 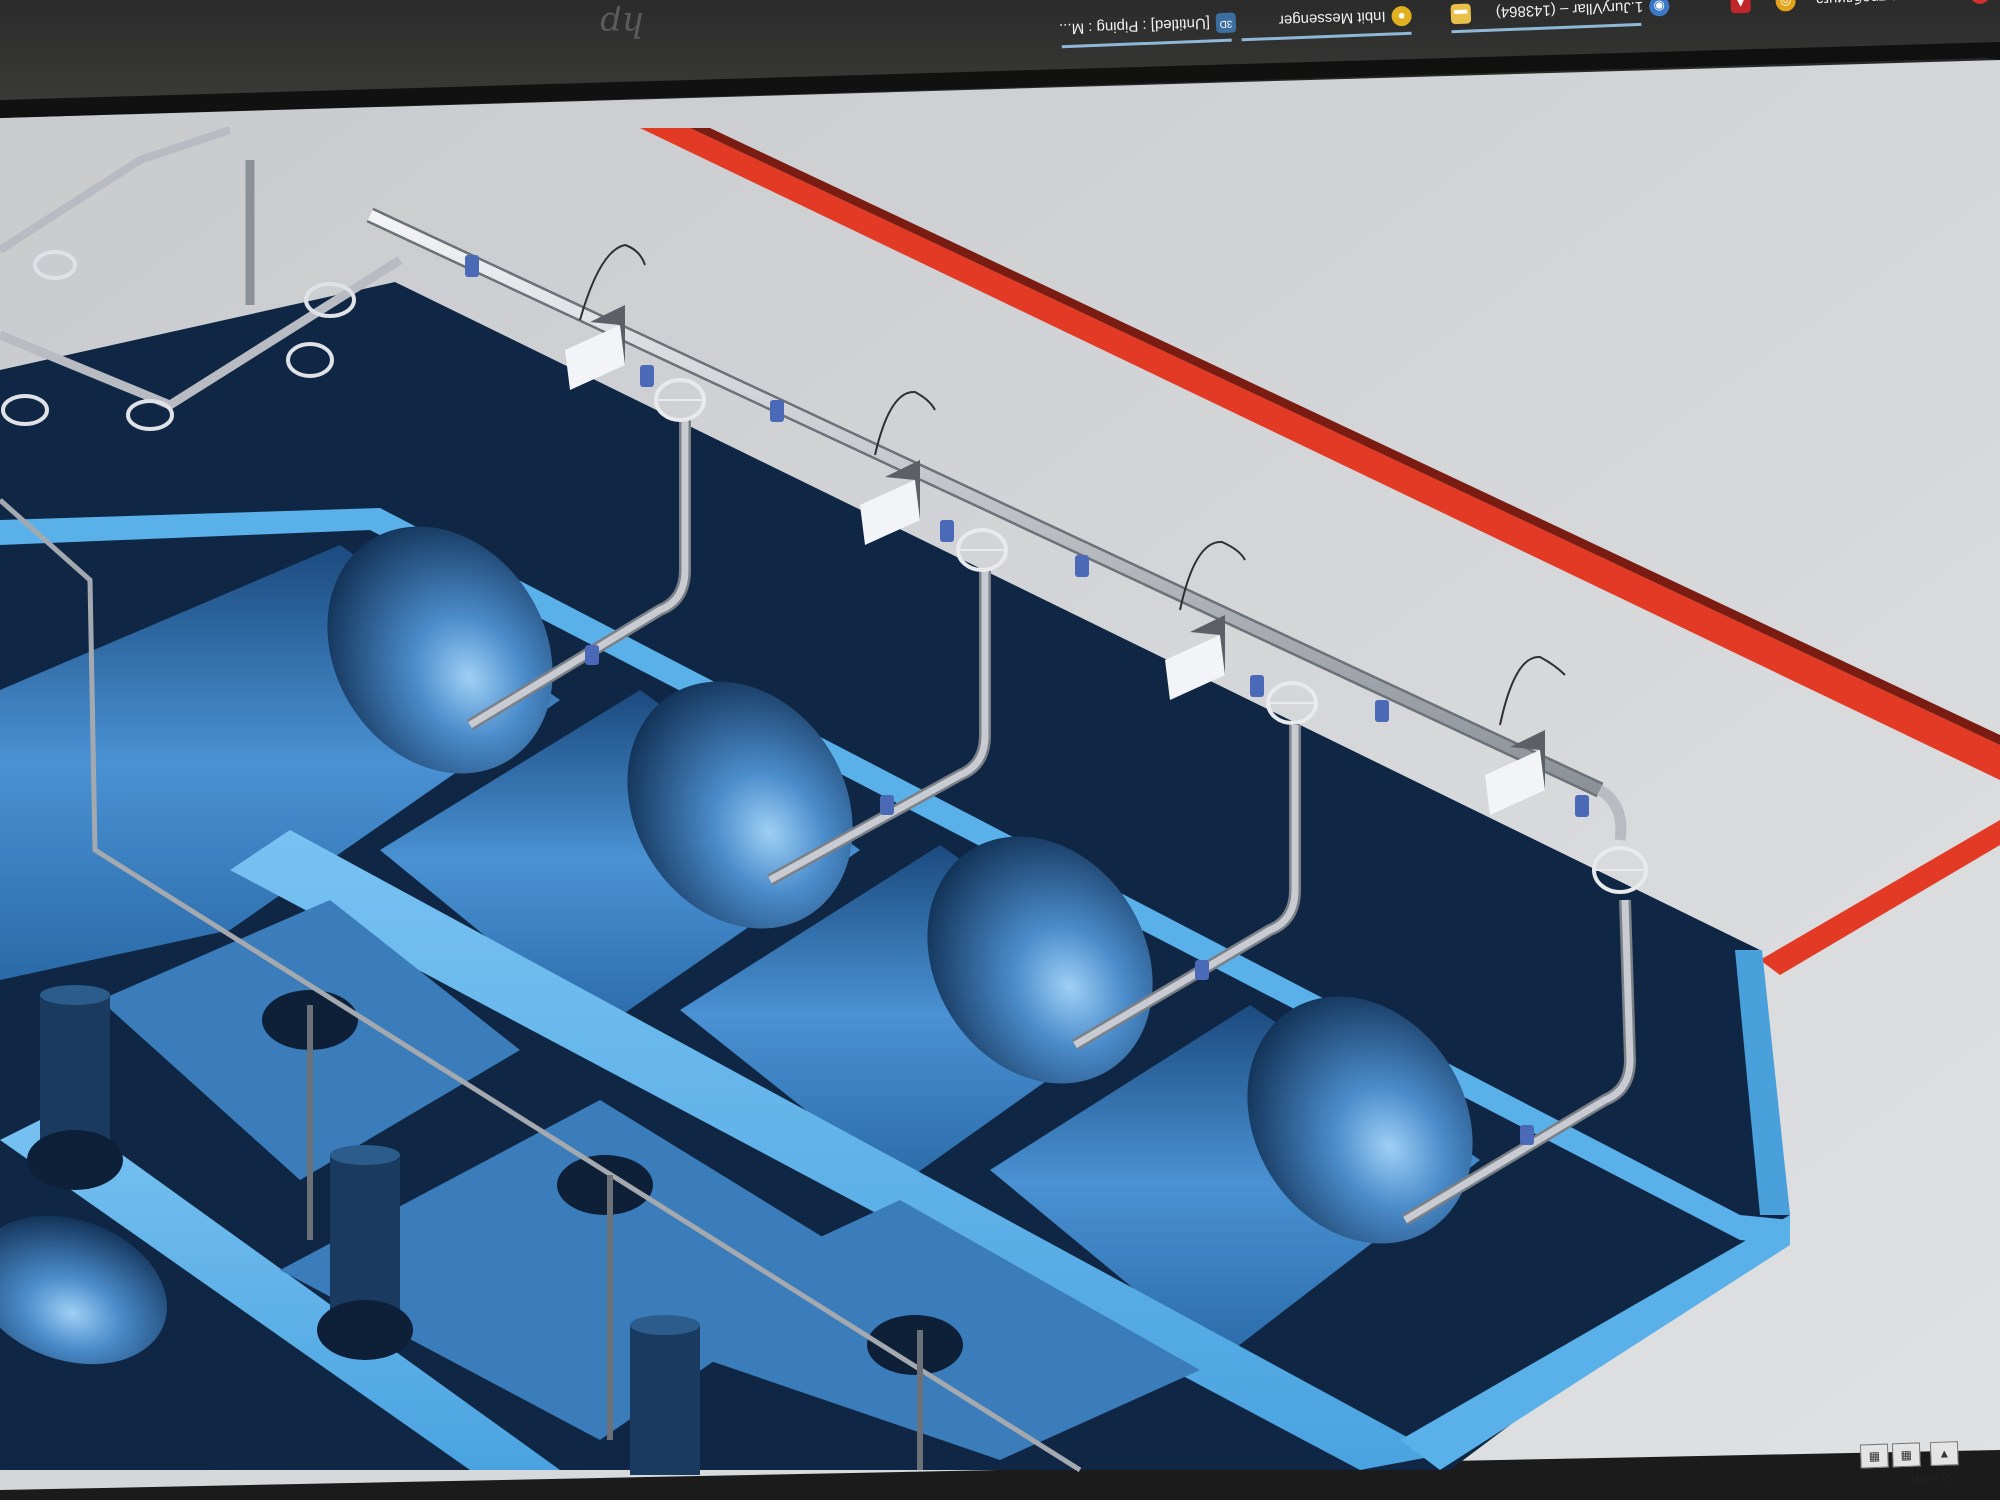 What do you see at coordinates (1332, 19) in the screenshot?
I see `taskbar-item-label: Inbit Messenger` at bounding box center [1332, 19].